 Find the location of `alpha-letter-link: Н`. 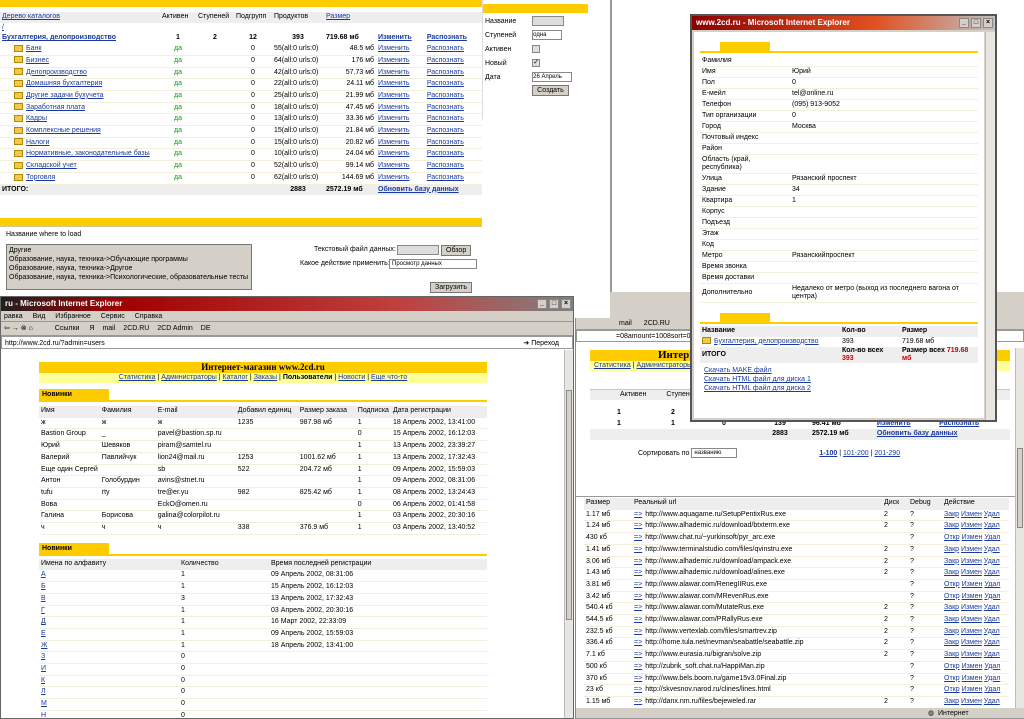

alpha-letter-link: Н is located at coordinates (43, 715).